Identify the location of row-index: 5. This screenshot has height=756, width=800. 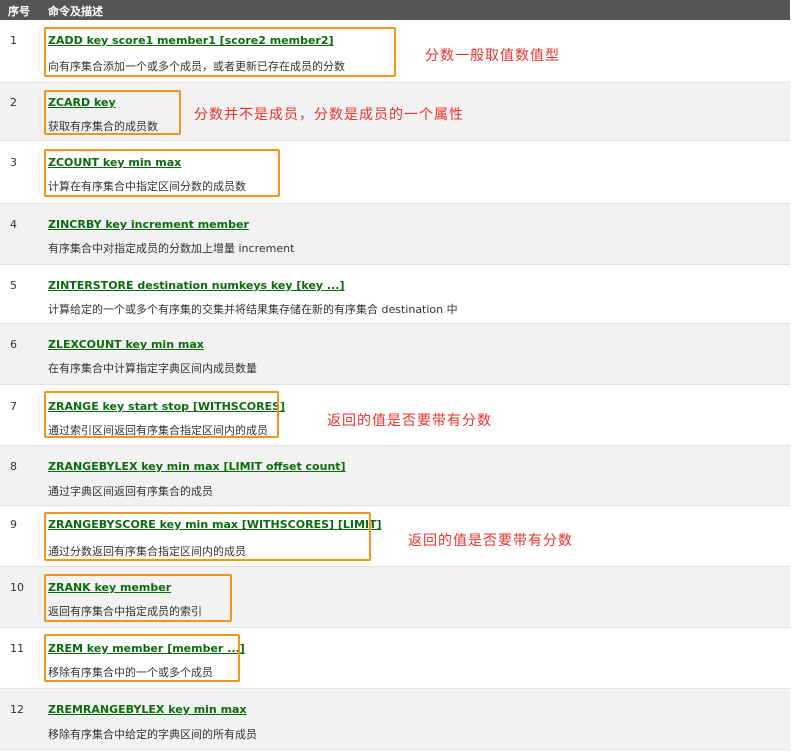
(13, 285).